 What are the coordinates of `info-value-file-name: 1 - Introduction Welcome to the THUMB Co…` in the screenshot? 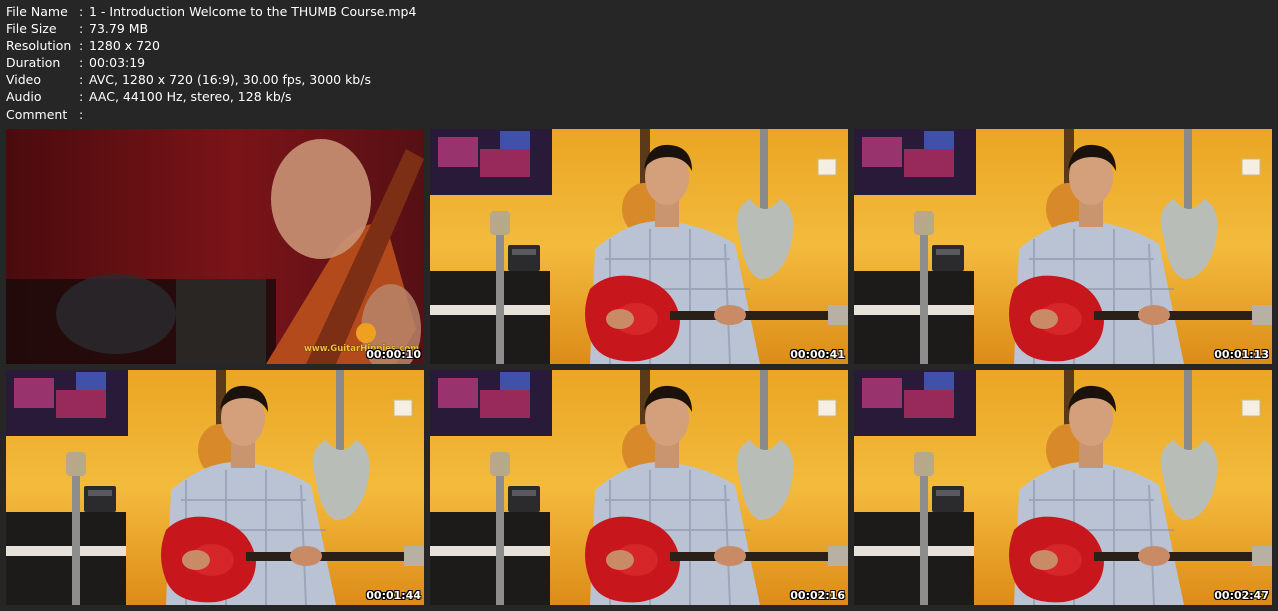 It's located at (253, 11).